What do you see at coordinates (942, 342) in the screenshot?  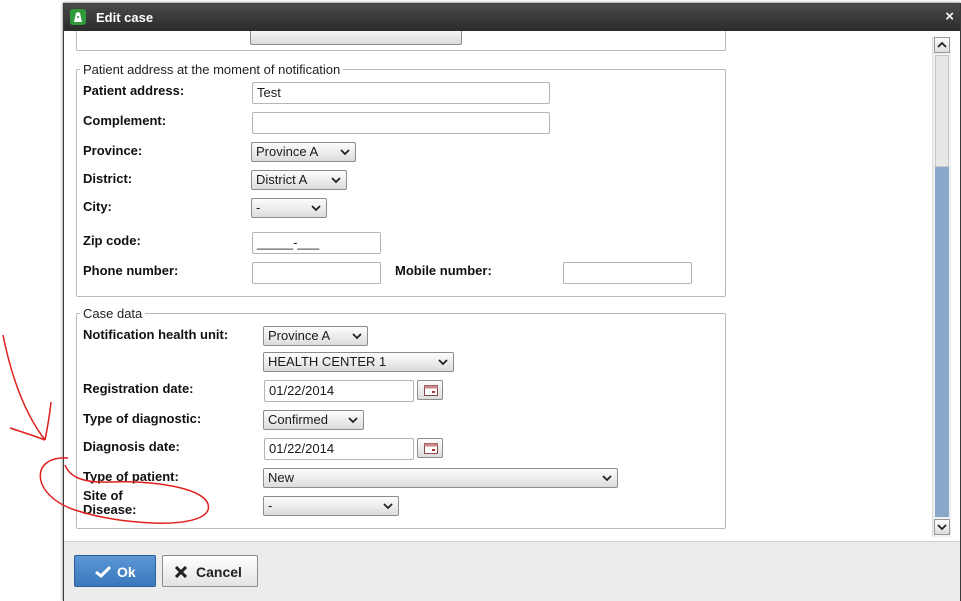 I see `scrollbar-track` at bounding box center [942, 342].